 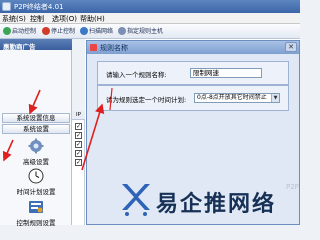 I want to click on rule-name-input: 限制网速, so click(x=226, y=73).